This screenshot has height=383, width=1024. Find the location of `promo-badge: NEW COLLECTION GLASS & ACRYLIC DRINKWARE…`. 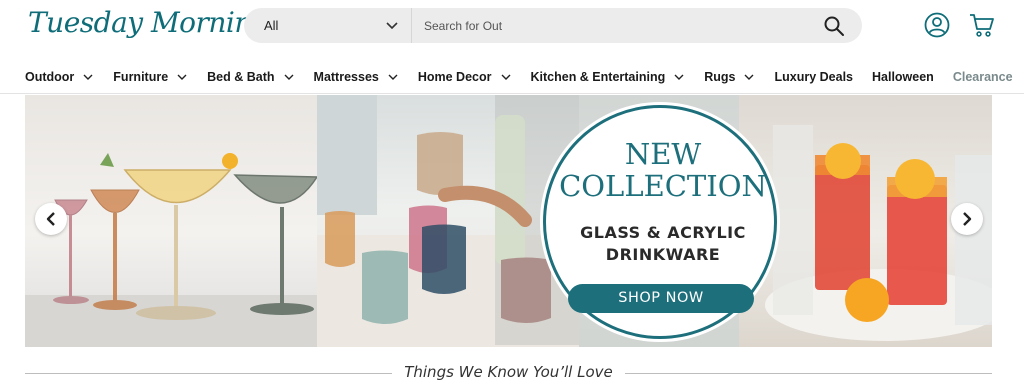

promo-badge: NEW COLLECTION GLASS & ACRYLIC DRINKWARE… is located at coordinates (660, 222).